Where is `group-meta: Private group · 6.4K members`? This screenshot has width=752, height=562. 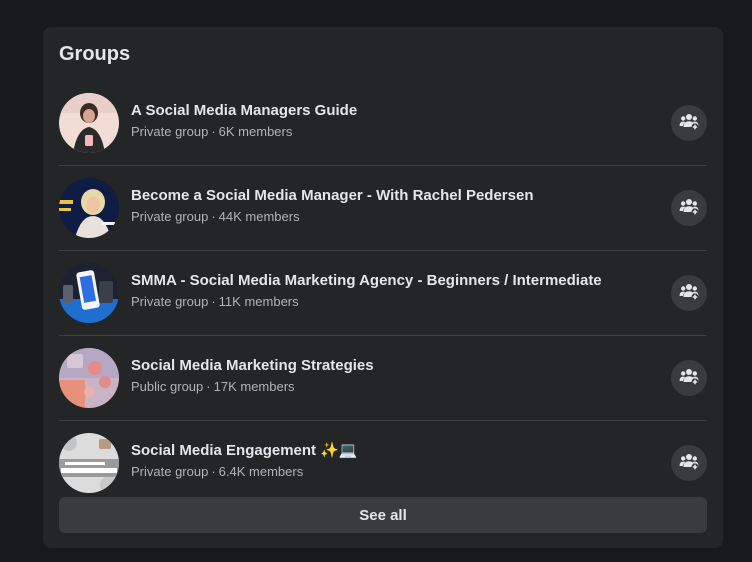 group-meta: Private group · 6.4K members is located at coordinates (391, 472).